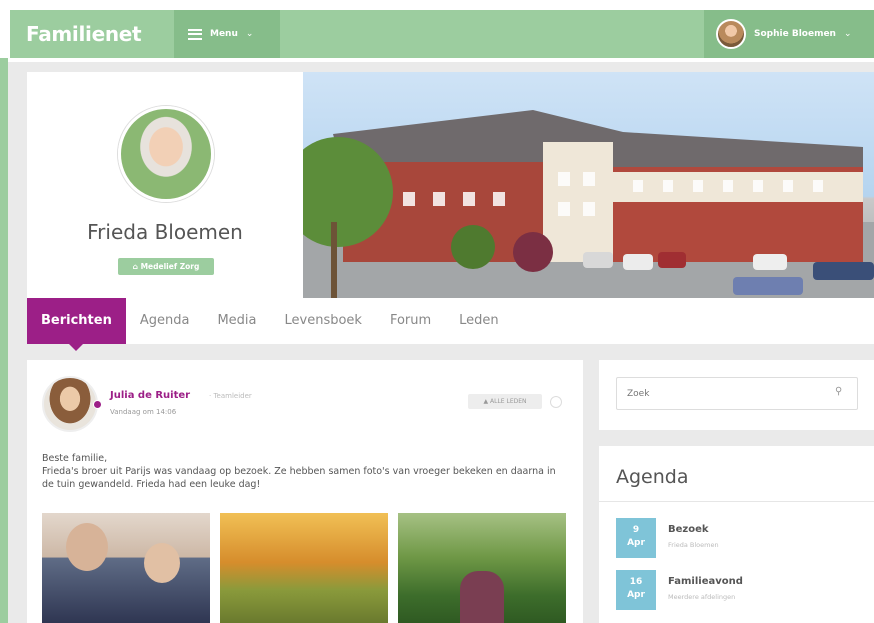 The image size is (874, 623). I want to click on search-card: ⚲, so click(736, 395).